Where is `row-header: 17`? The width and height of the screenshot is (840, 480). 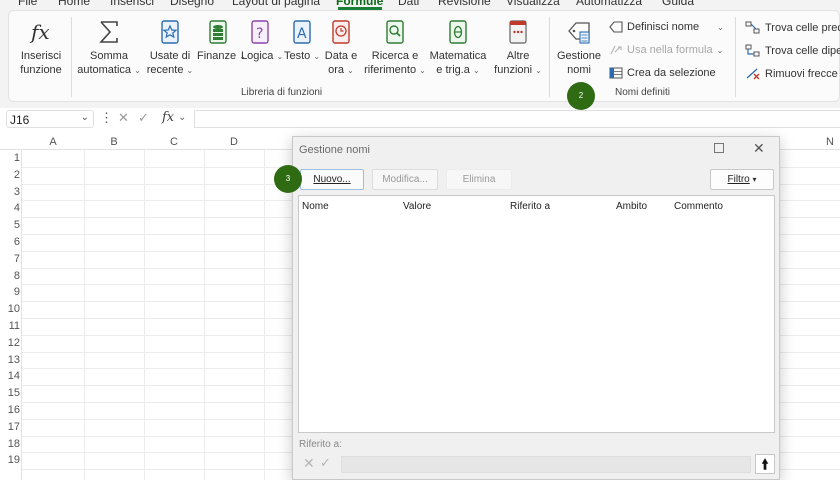
row-header: 17 is located at coordinates (10, 427).